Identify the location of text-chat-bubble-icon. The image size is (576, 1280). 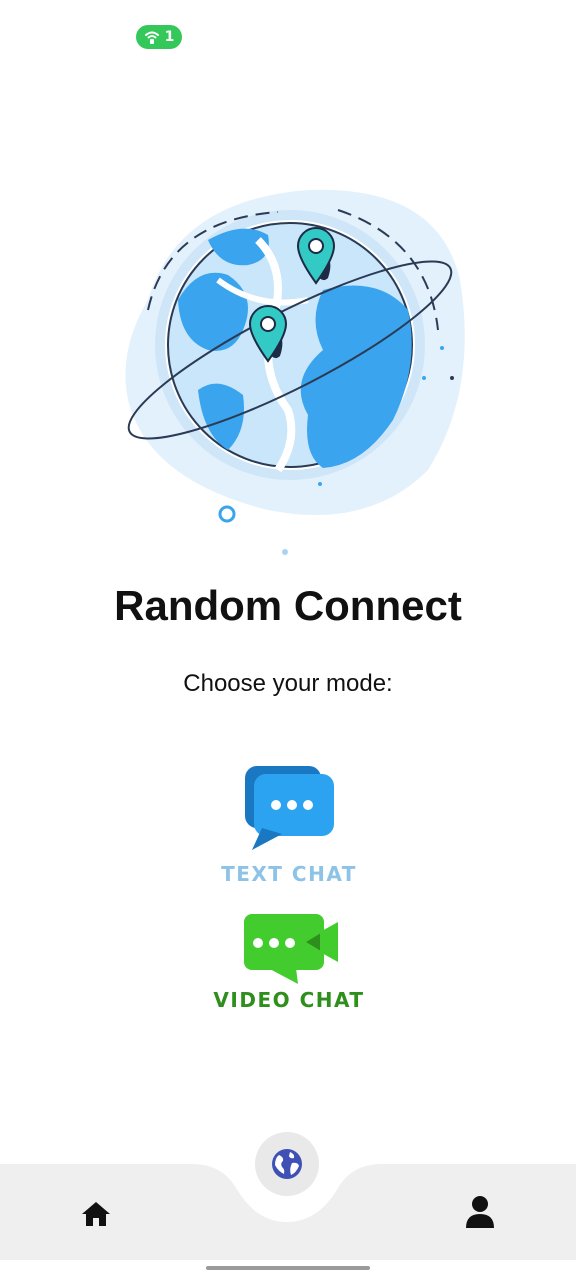
(289, 808).